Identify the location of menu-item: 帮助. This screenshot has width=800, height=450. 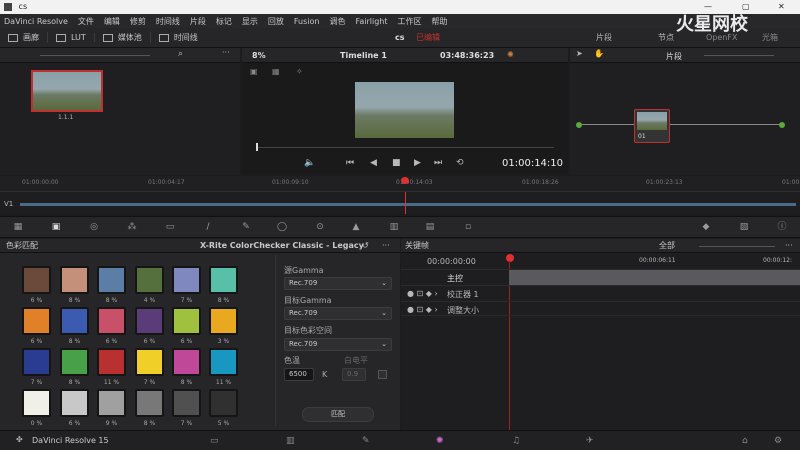
(440, 21).